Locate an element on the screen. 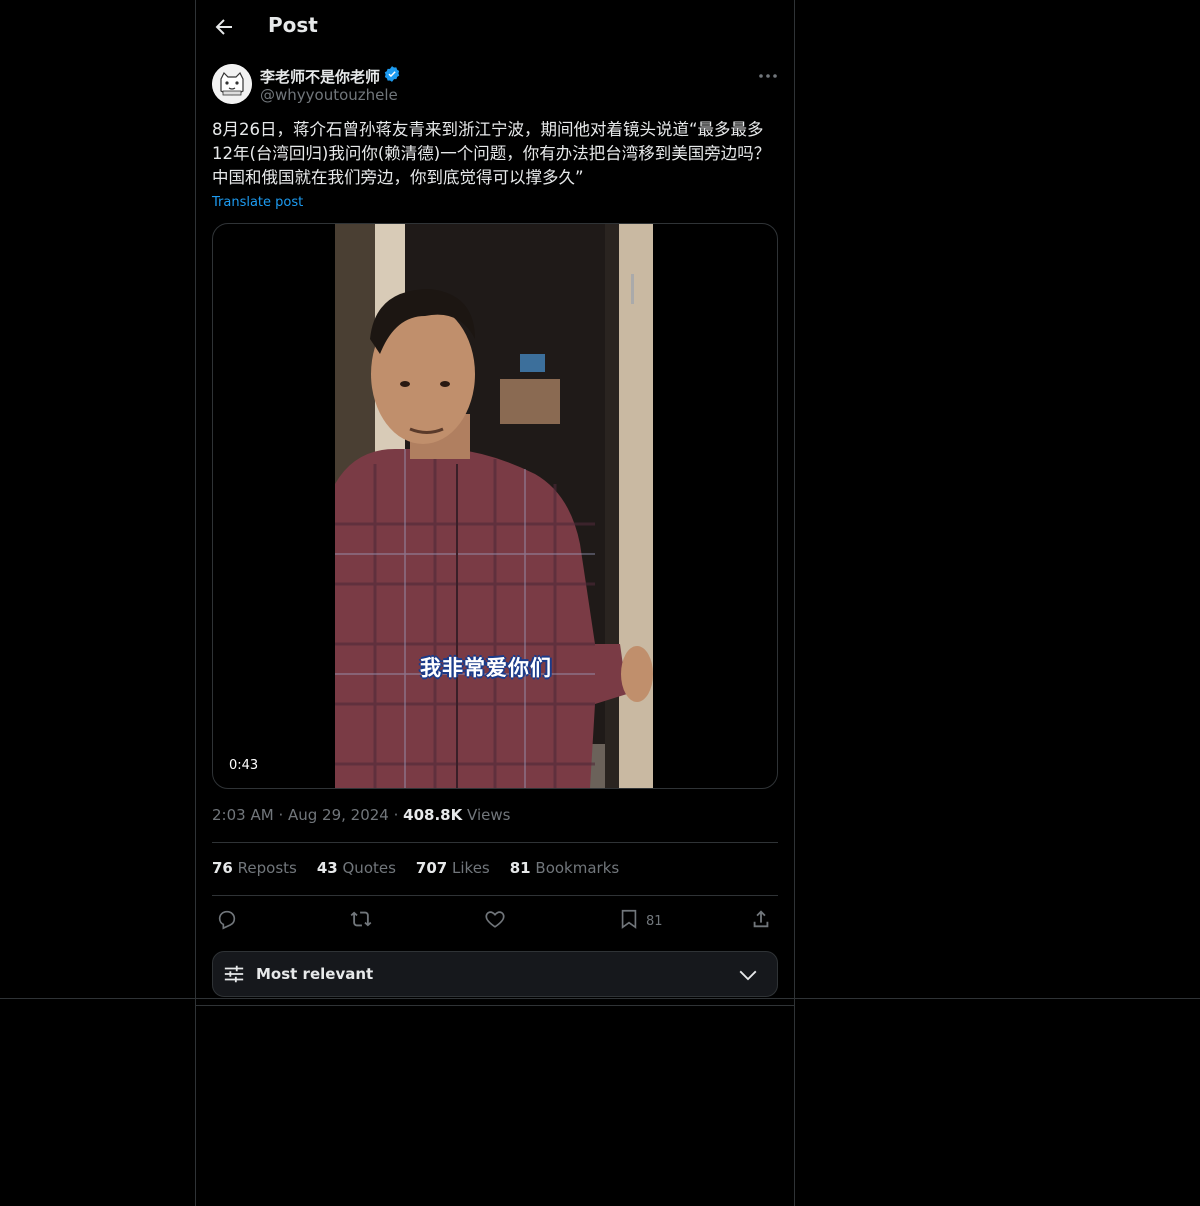 The image size is (1200, 1206). reply-button is located at coordinates (227, 921).